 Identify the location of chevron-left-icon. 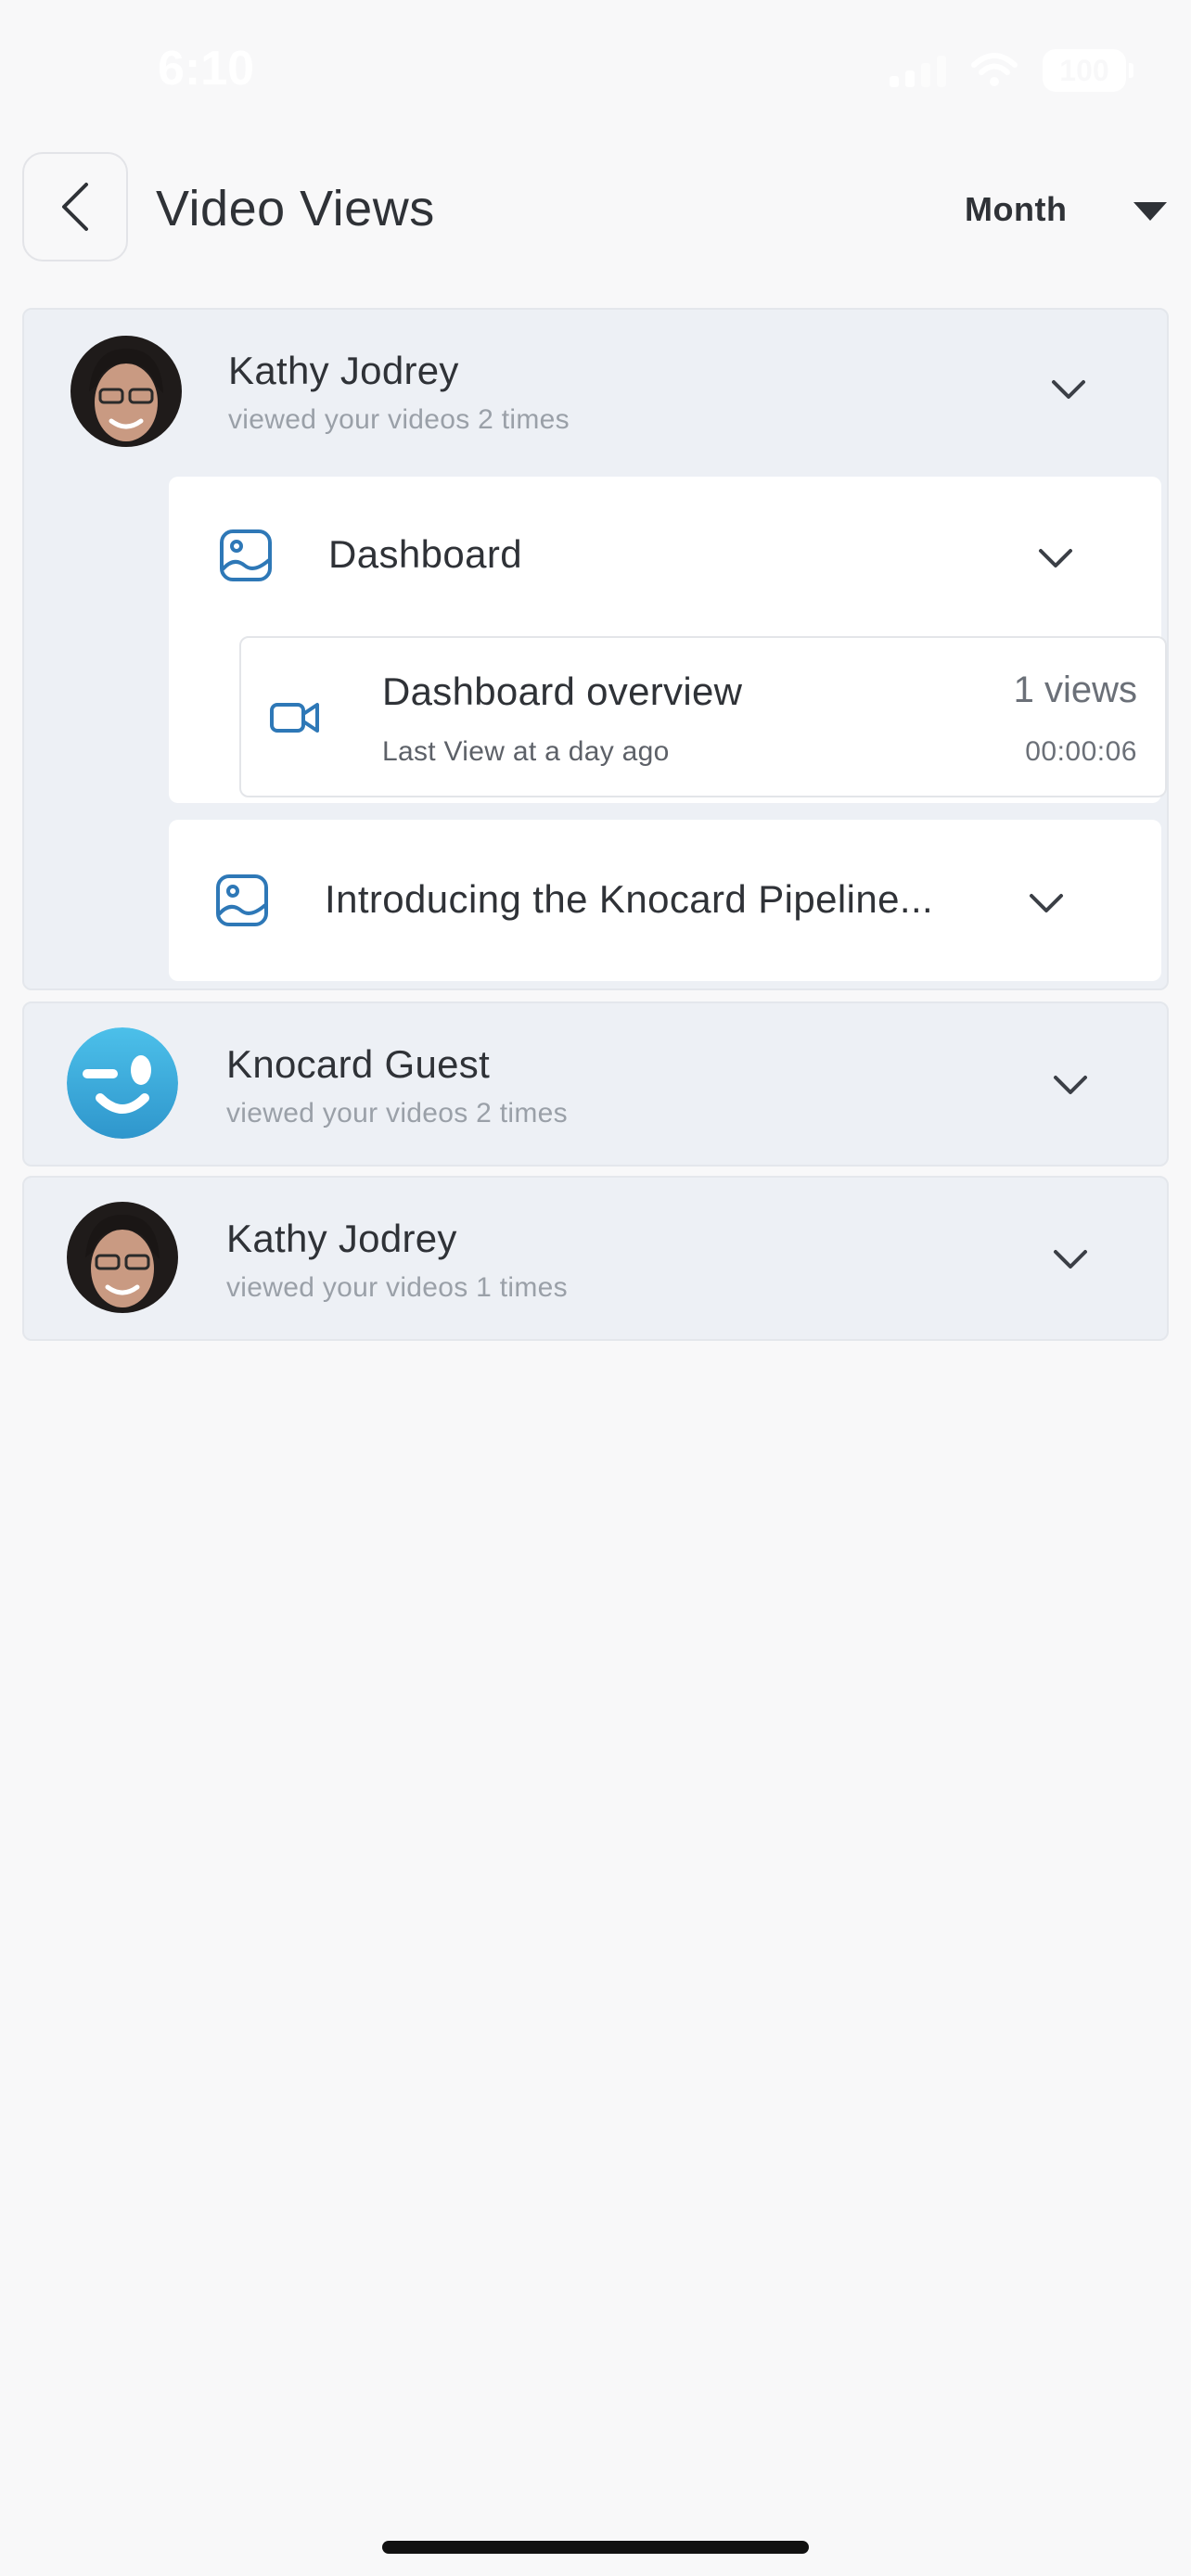
(75, 207).